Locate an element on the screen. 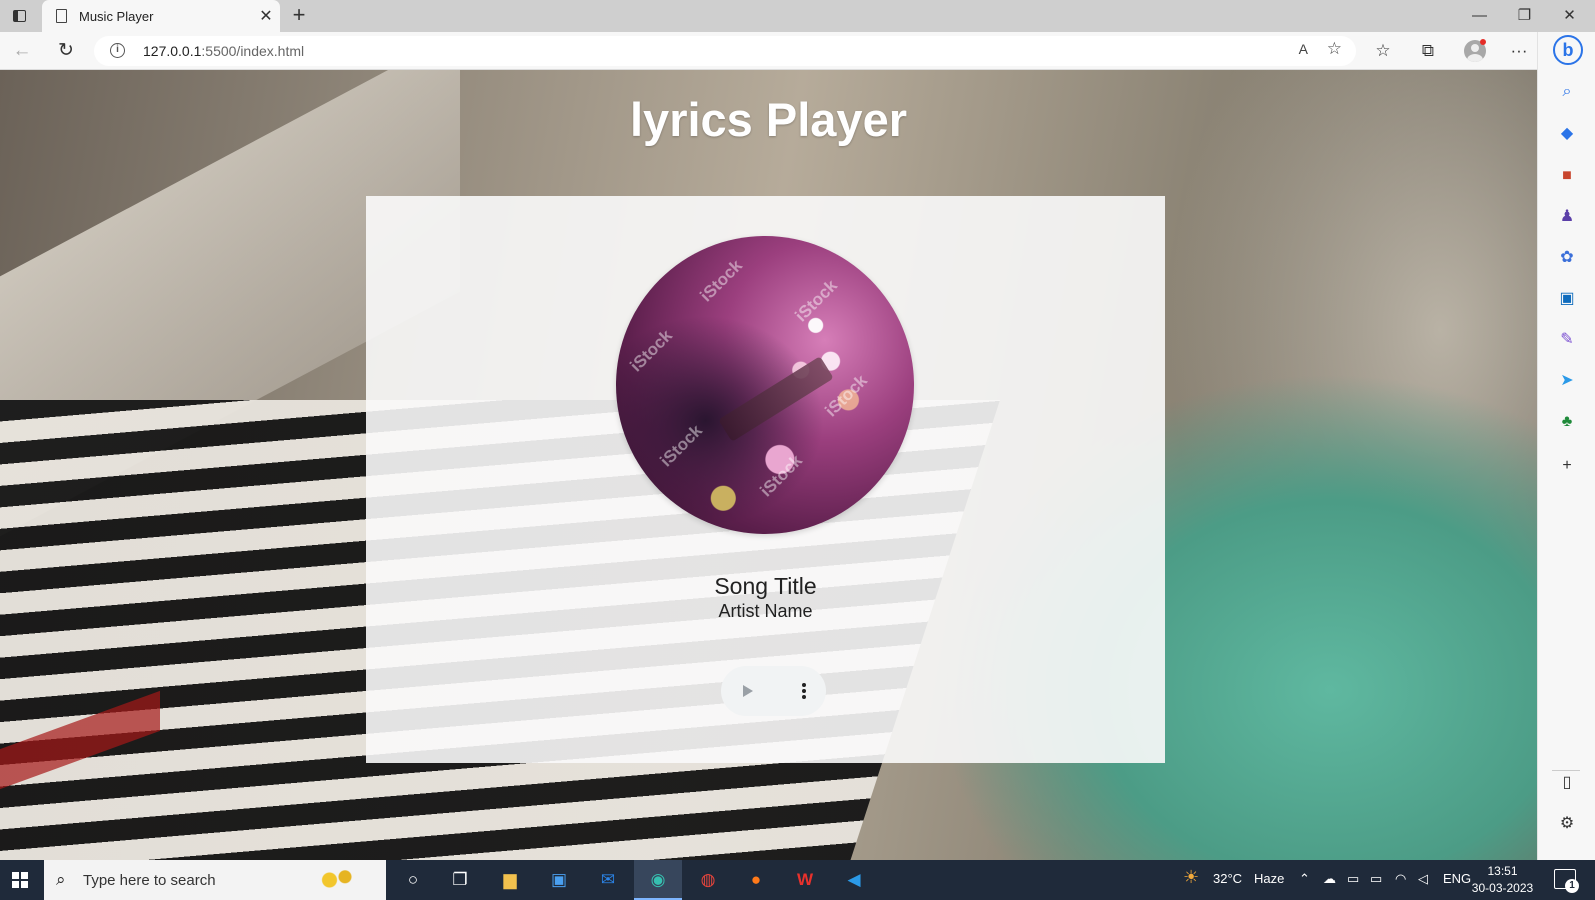 This screenshot has width=1595, height=900. sidebar-divider is located at coordinates (1566, 770).